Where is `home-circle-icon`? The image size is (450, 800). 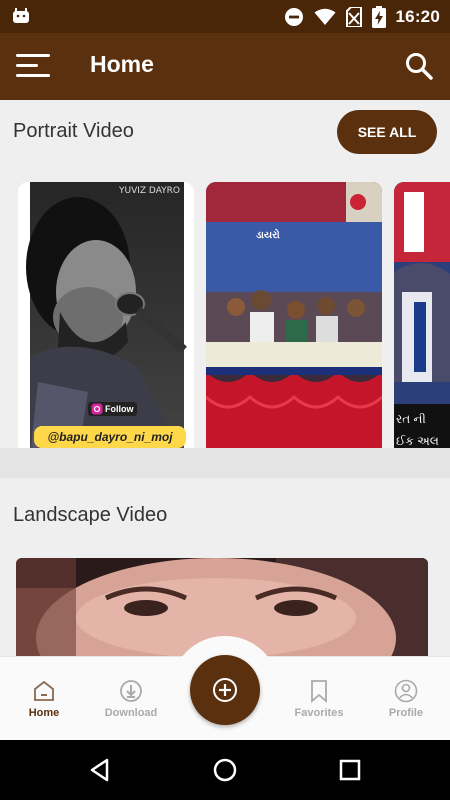
home-circle-icon is located at coordinates (225, 770).